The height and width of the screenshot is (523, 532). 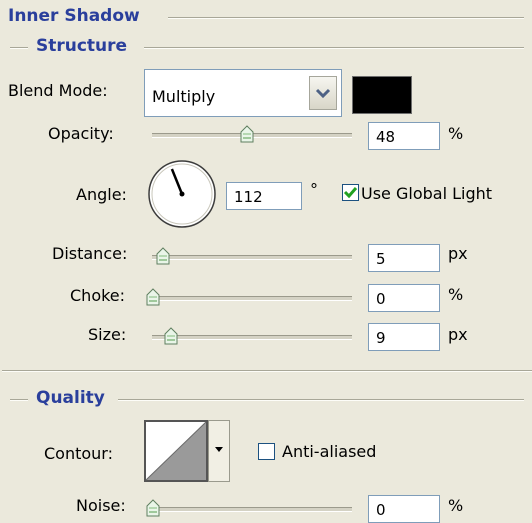 What do you see at coordinates (163, 256) in the screenshot?
I see `distance-slider-thumb` at bounding box center [163, 256].